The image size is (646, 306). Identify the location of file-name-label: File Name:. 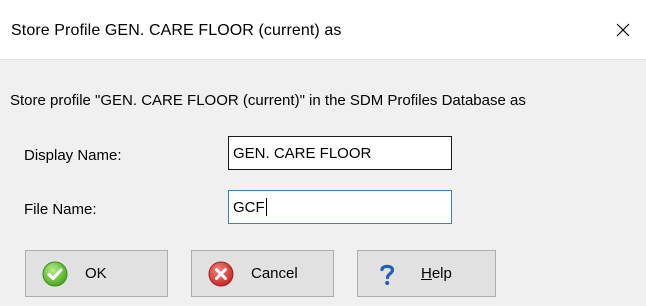
(60, 209).